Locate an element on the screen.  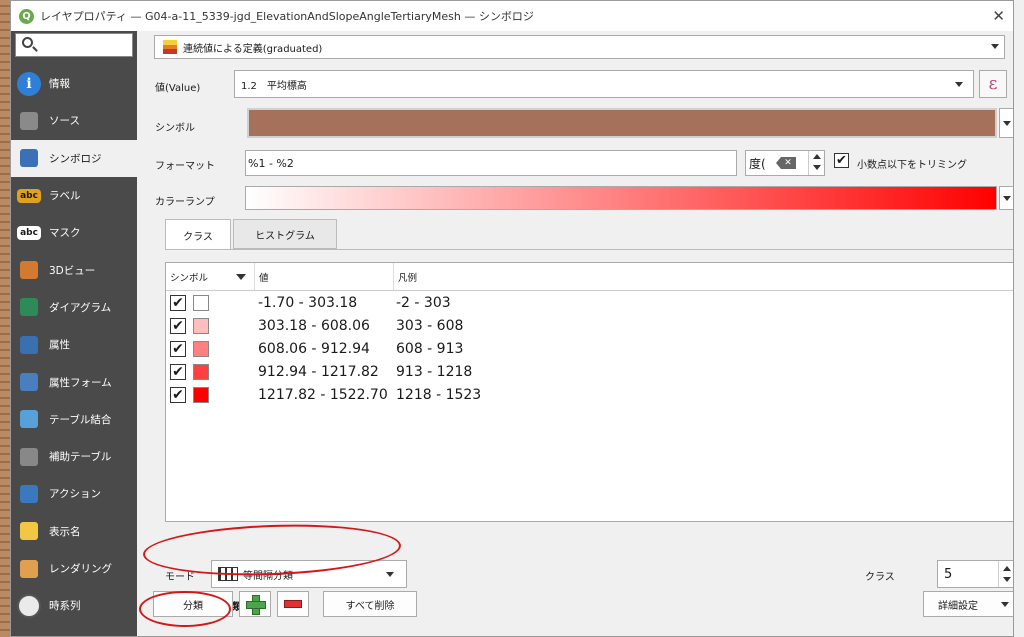
class-value-cell: 912.94 - 1217.82 is located at coordinates (318, 372).